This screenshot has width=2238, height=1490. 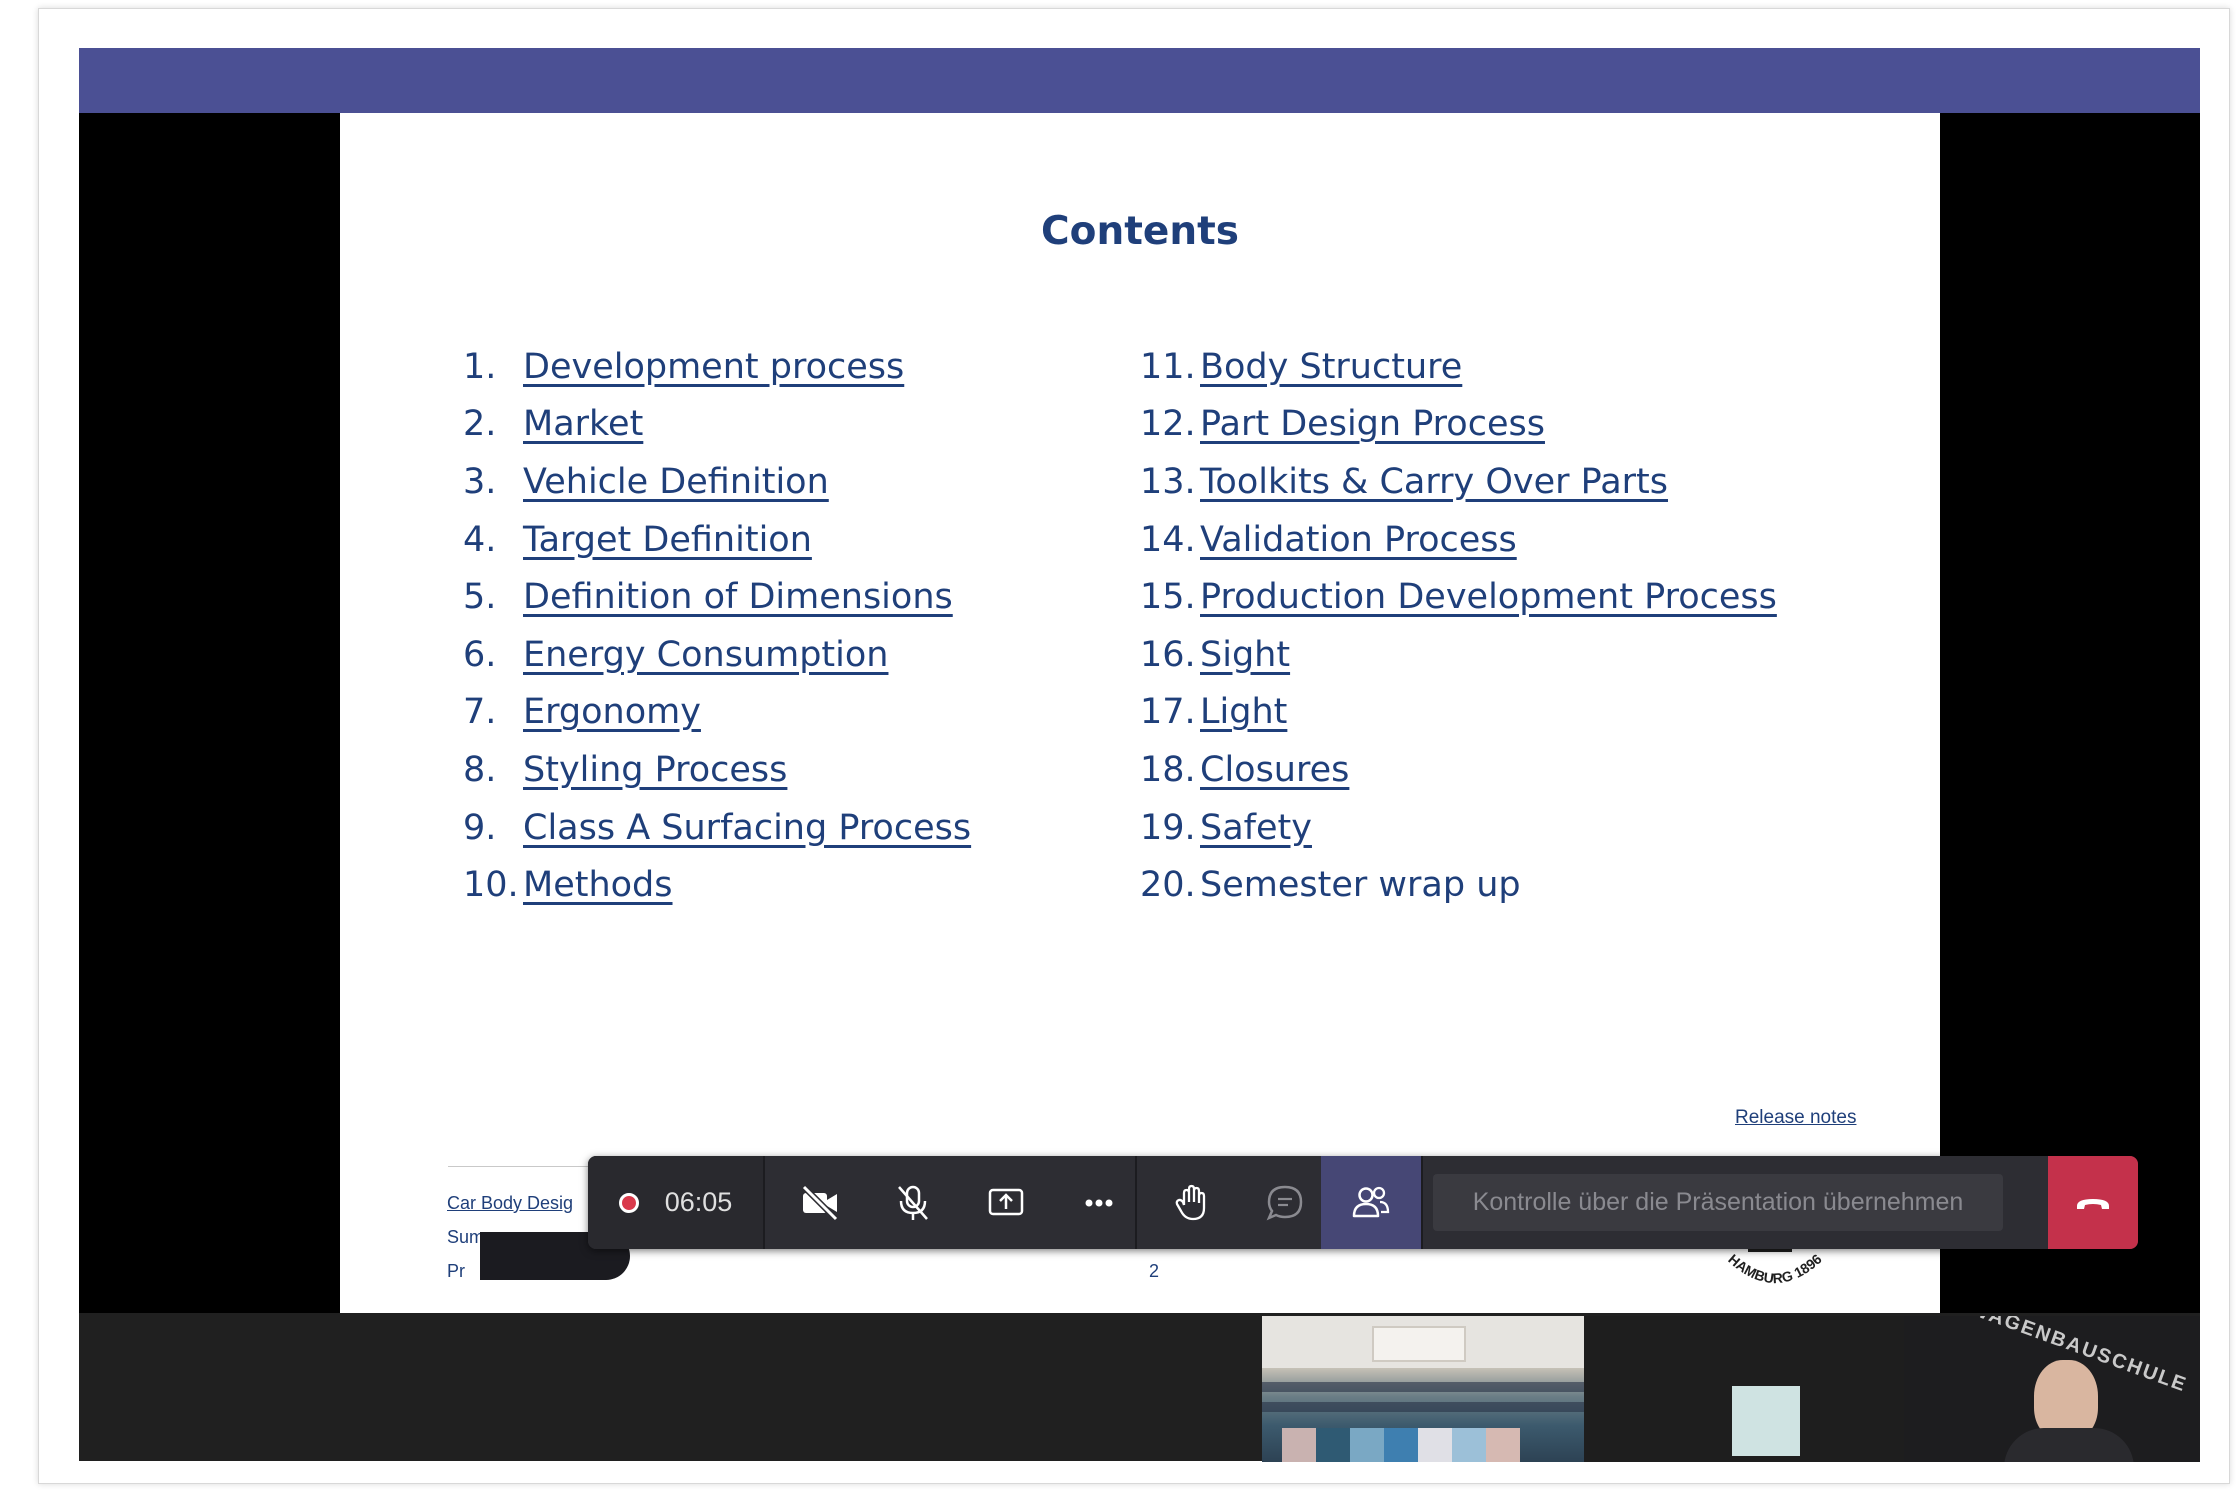 I want to click on participants-button, so click(x=1371, y=1202).